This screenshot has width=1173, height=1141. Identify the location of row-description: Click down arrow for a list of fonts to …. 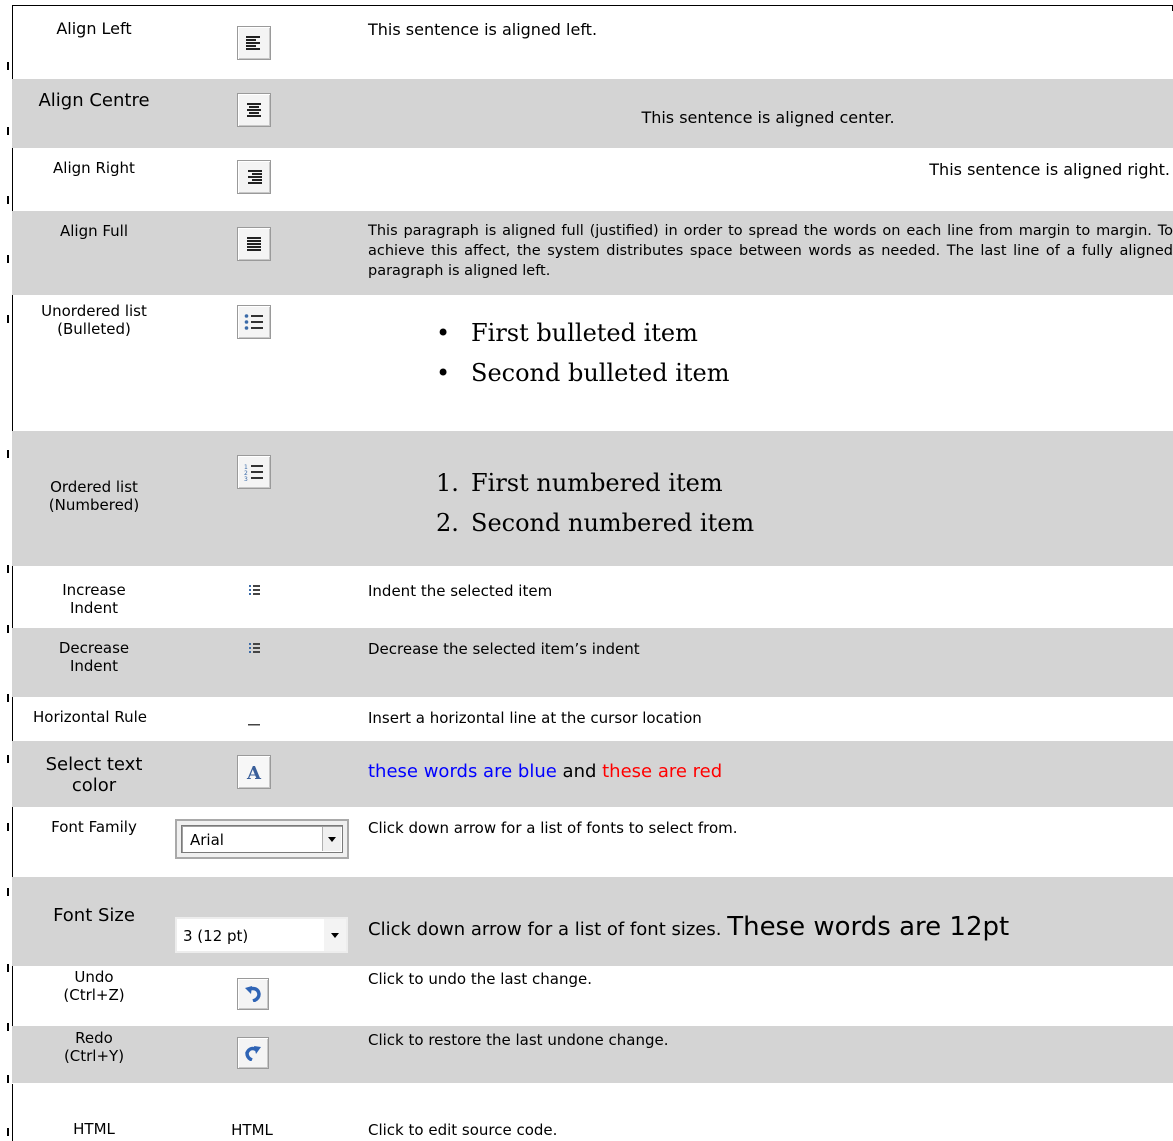
(553, 828).